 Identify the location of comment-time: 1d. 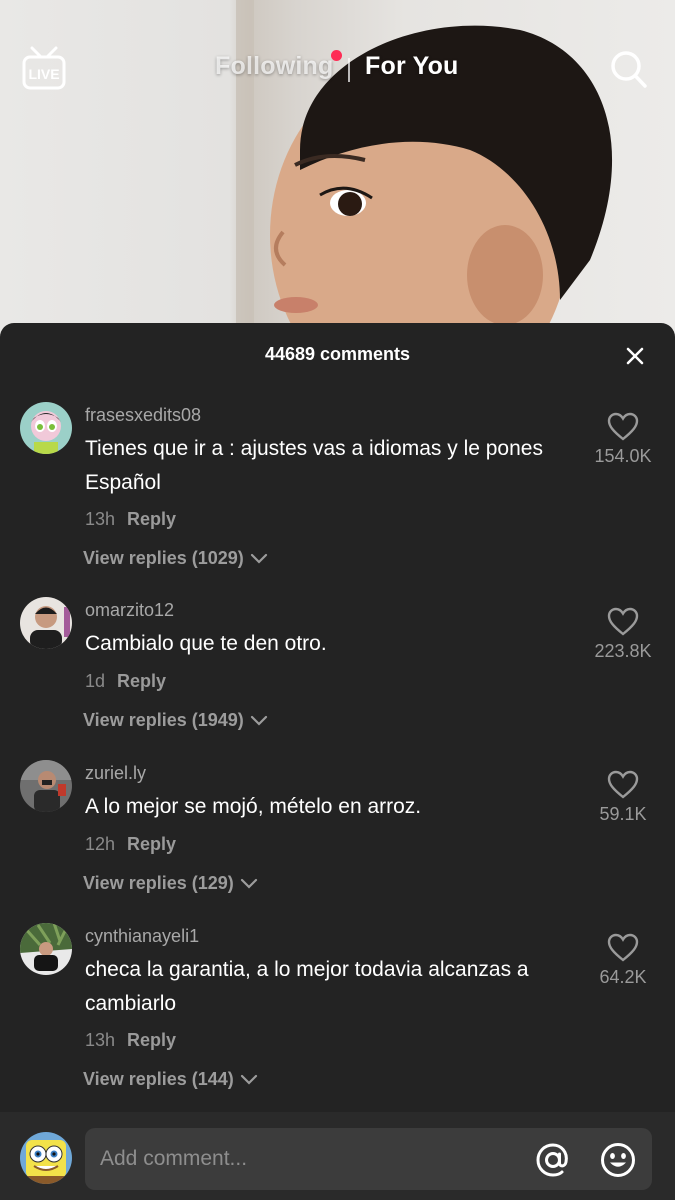
(95, 681).